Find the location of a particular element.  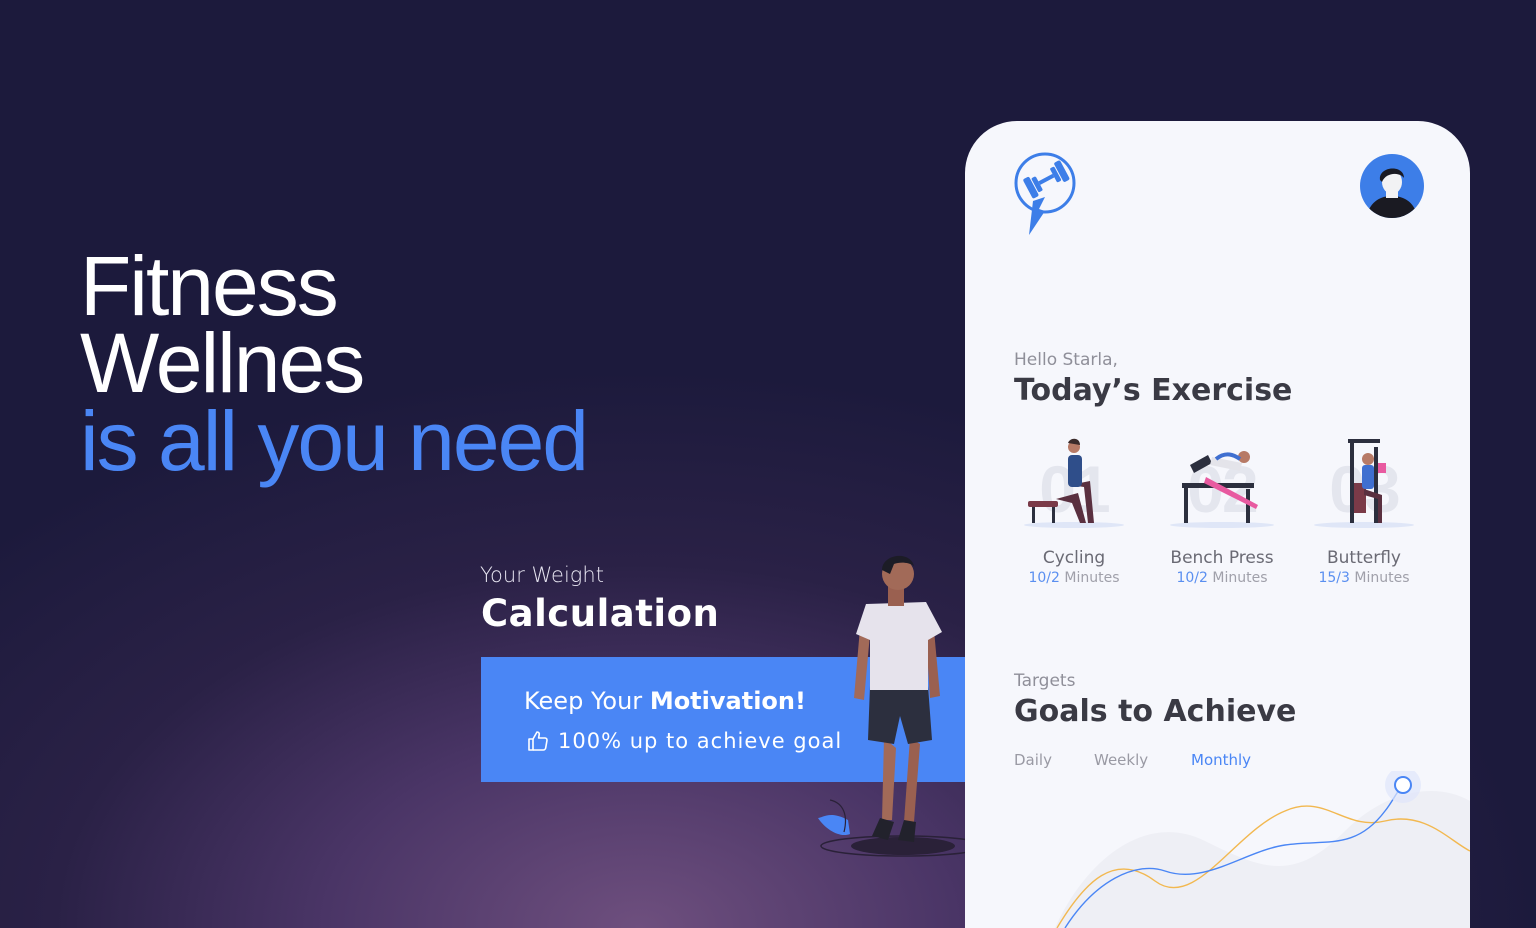

todays-exercise-title: Today’s Exercise is located at coordinates (1153, 390).